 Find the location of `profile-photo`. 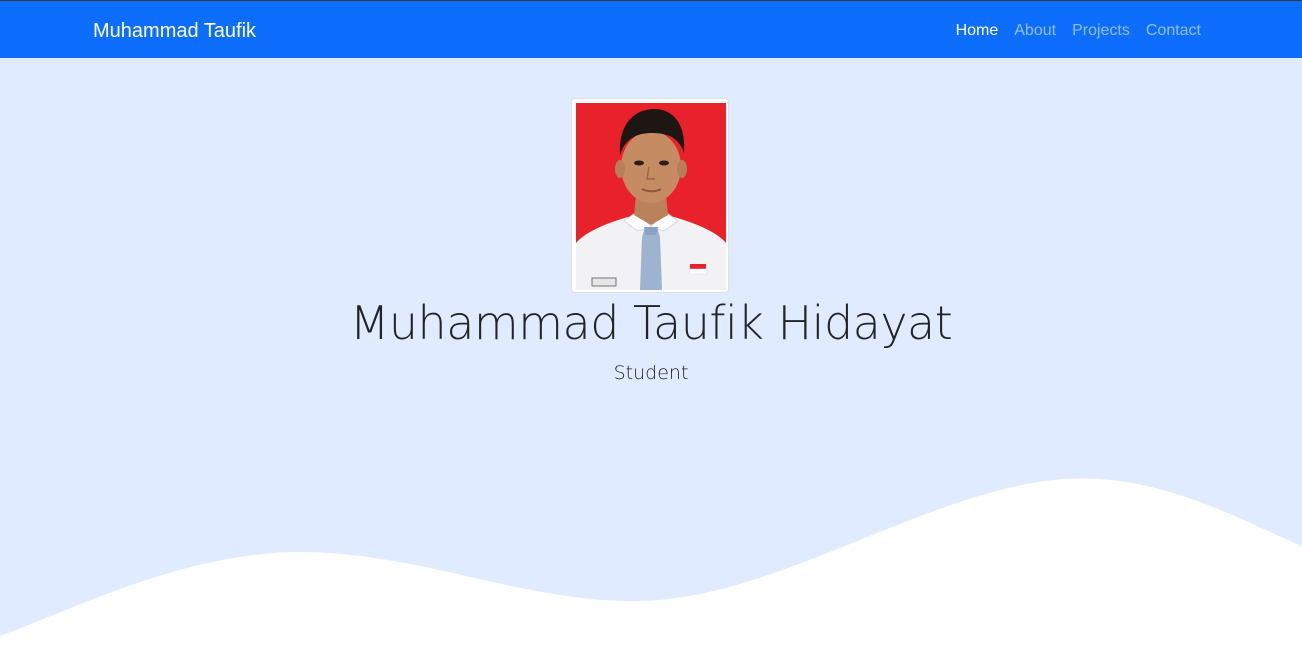

profile-photo is located at coordinates (650, 195).